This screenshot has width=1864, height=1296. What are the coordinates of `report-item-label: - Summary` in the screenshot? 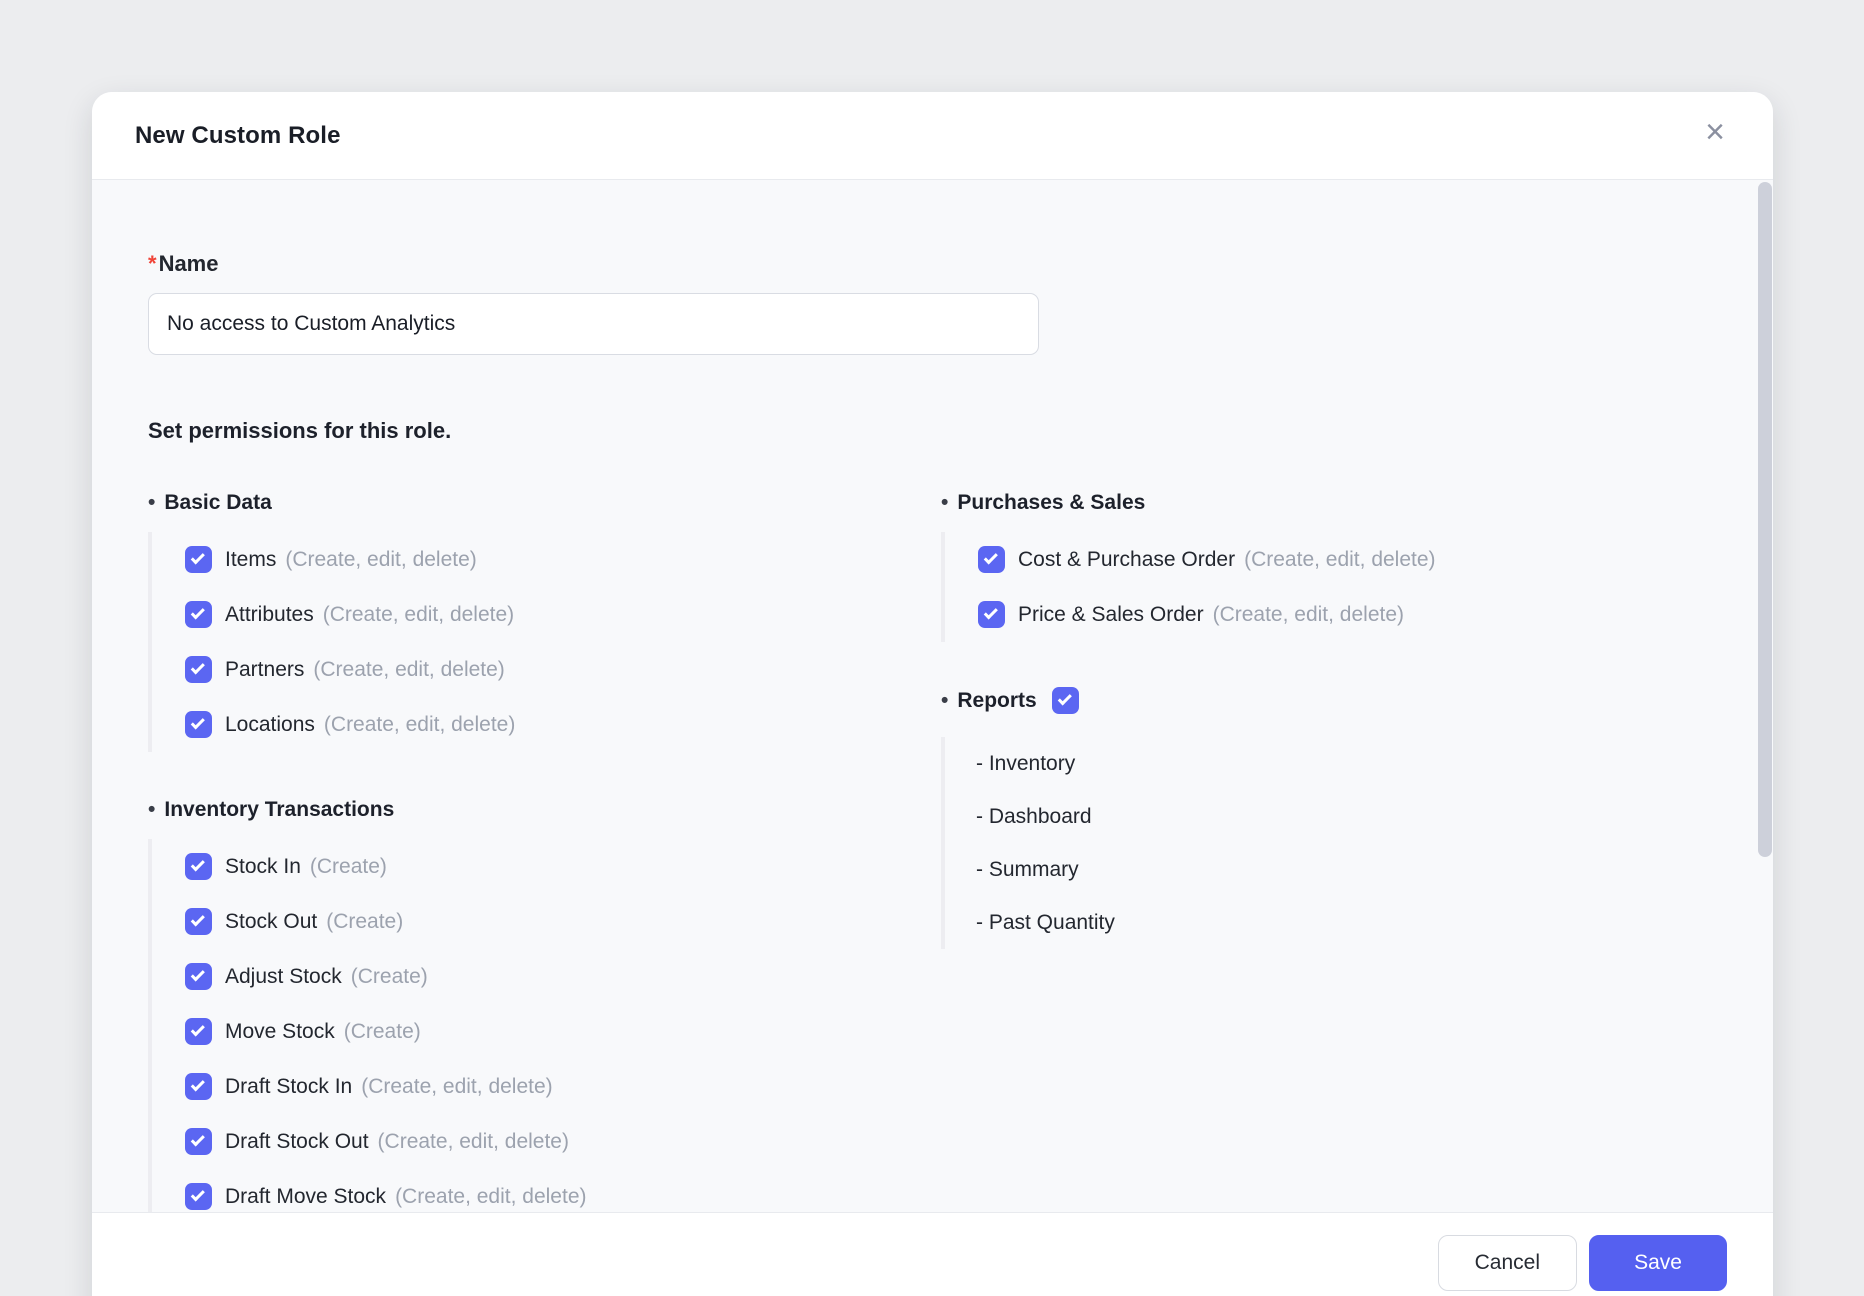 It's located at (1027, 869).